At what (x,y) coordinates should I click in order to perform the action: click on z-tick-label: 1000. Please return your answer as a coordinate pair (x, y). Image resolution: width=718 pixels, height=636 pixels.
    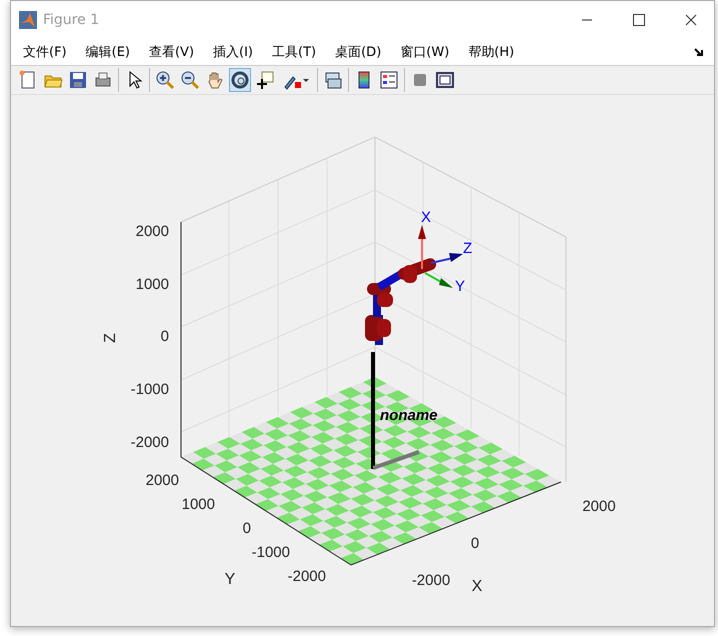
    Looking at the image, I should click on (152, 284).